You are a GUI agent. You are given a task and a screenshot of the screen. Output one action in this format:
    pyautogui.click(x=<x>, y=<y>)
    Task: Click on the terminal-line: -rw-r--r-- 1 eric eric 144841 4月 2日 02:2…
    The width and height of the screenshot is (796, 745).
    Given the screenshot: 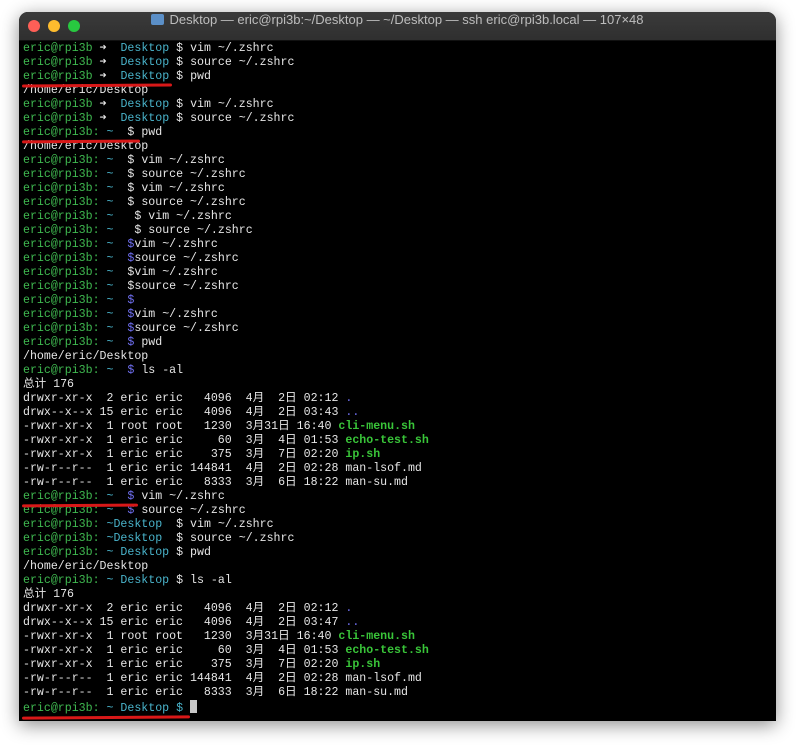 What is the action you would take?
    pyautogui.click(x=399, y=469)
    